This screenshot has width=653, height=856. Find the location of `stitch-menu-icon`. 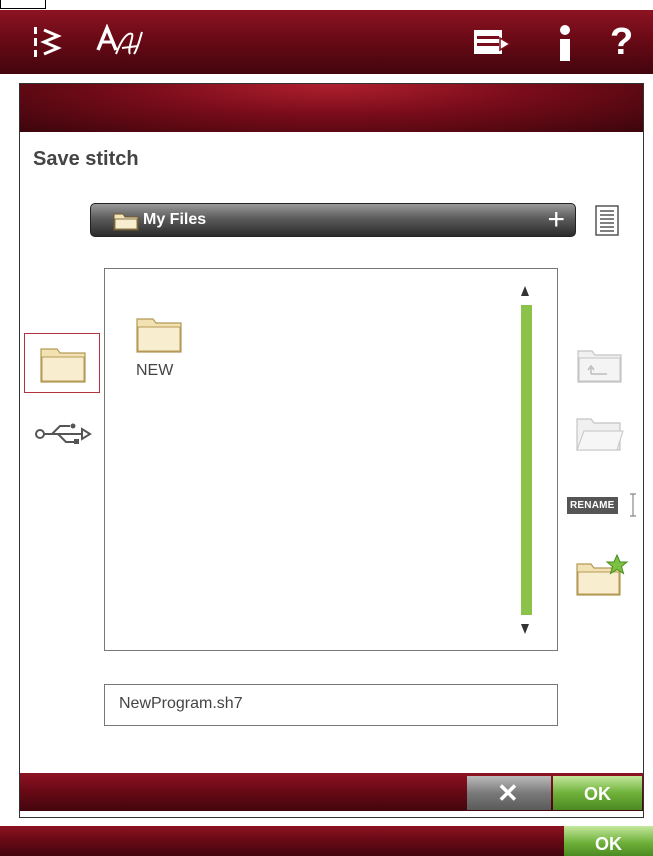

stitch-menu-icon is located at coordinates (49, 42).